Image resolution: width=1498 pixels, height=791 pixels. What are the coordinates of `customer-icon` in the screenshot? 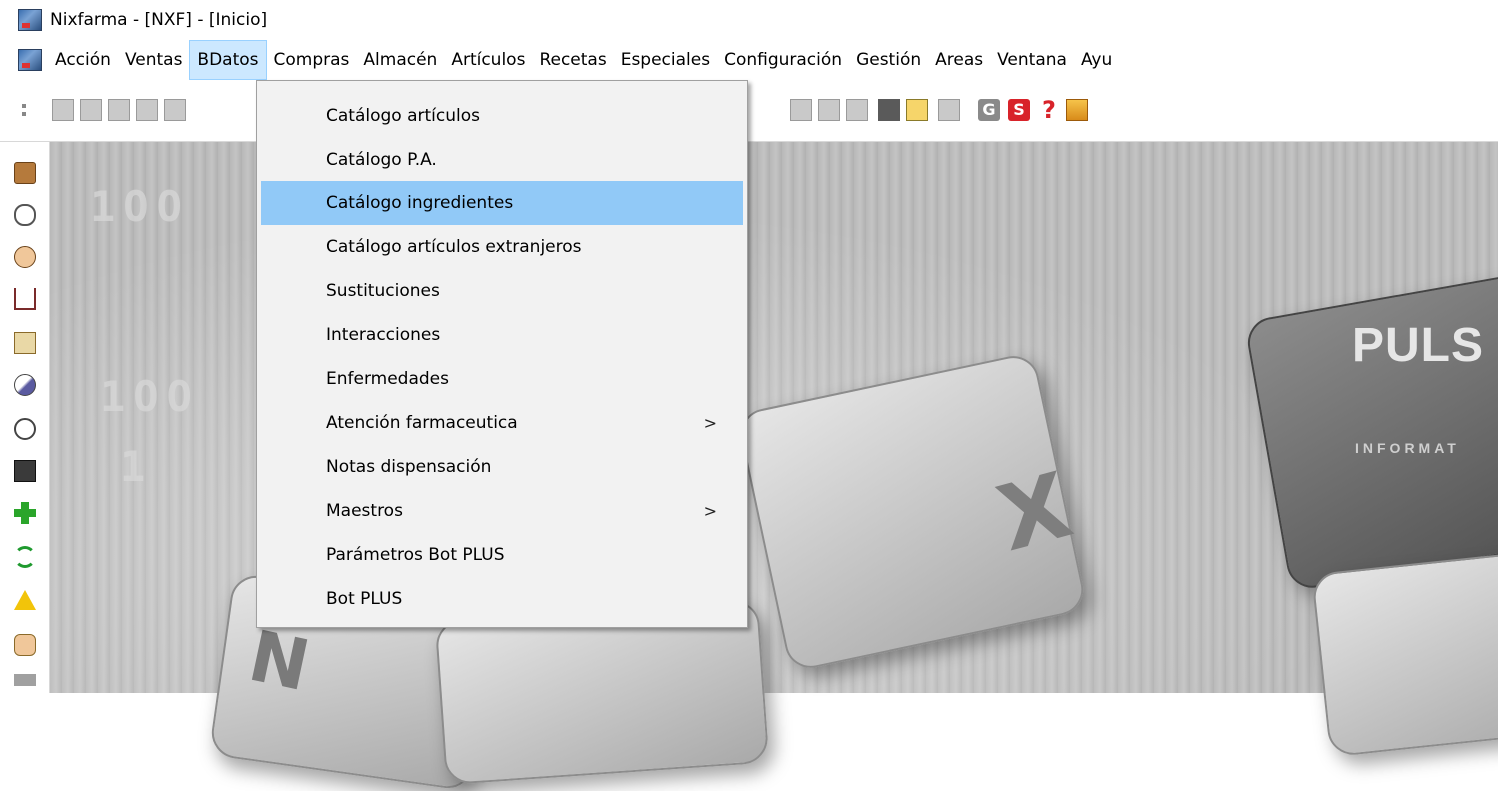 It's located at (25, 257).